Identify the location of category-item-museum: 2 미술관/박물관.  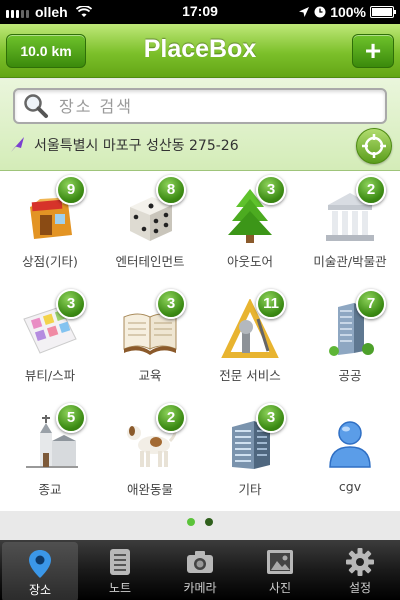
(350, 228).